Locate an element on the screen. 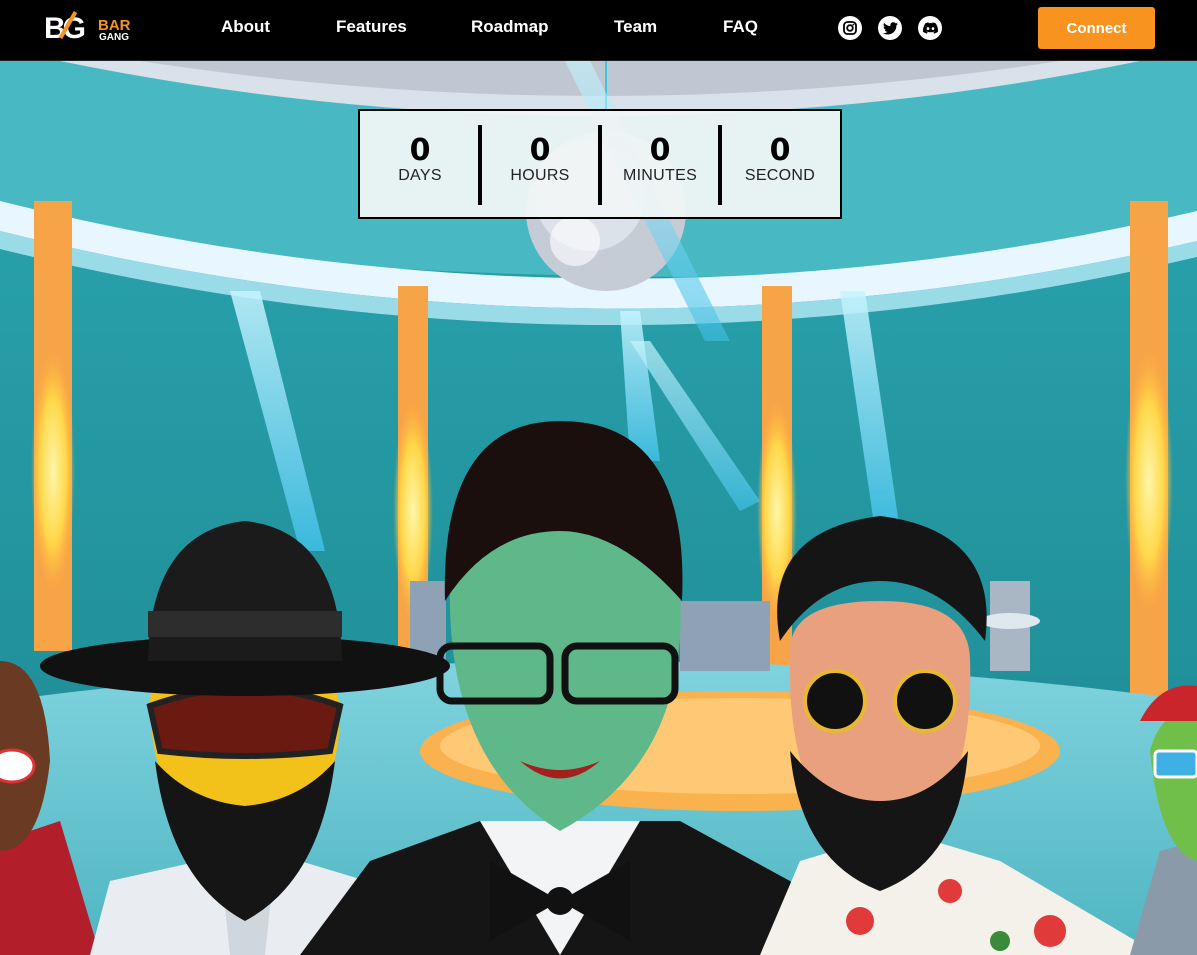 This screenshot has height=955, width=1197. logo-gang-text: GANG is located at coordinates (114, 37).